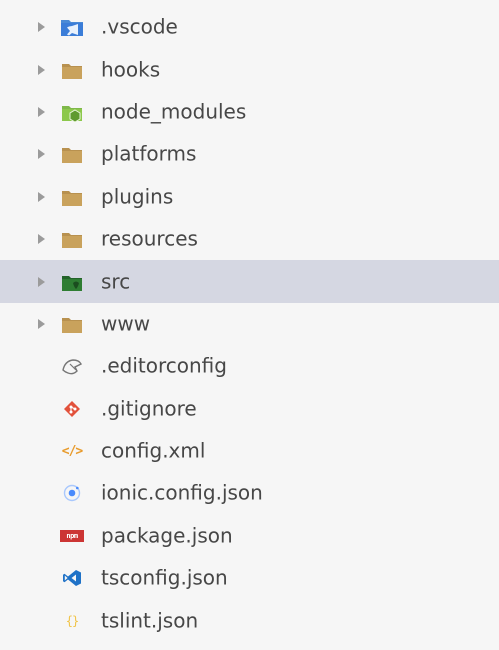 This screenshot has height=650, width=499. Describe the element at coordinates (249, 578) in the screenshot. I see `tree-item-tsconfig: tsconfig.json` at that location.